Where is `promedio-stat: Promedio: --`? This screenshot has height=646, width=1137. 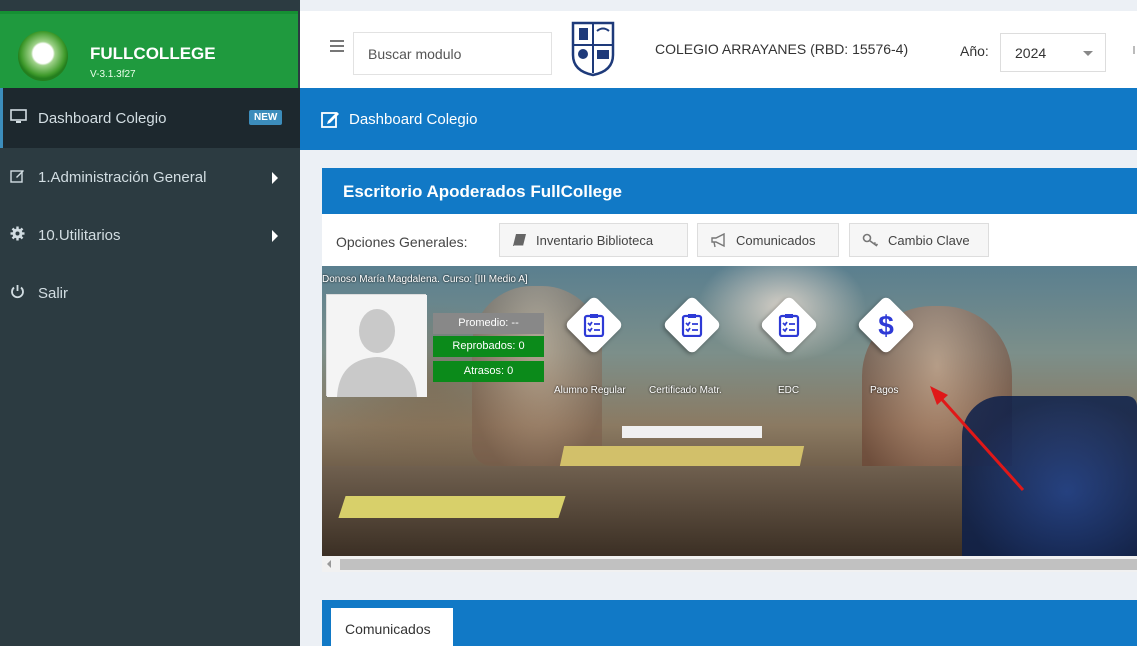 promedio-stat: Promedio: -- is located at coordinates (488, 323).